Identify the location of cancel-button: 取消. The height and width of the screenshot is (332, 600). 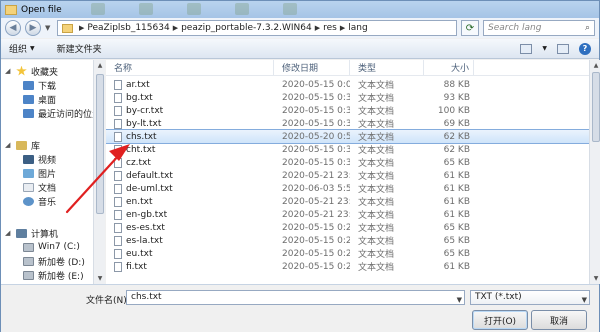
(559, 320).